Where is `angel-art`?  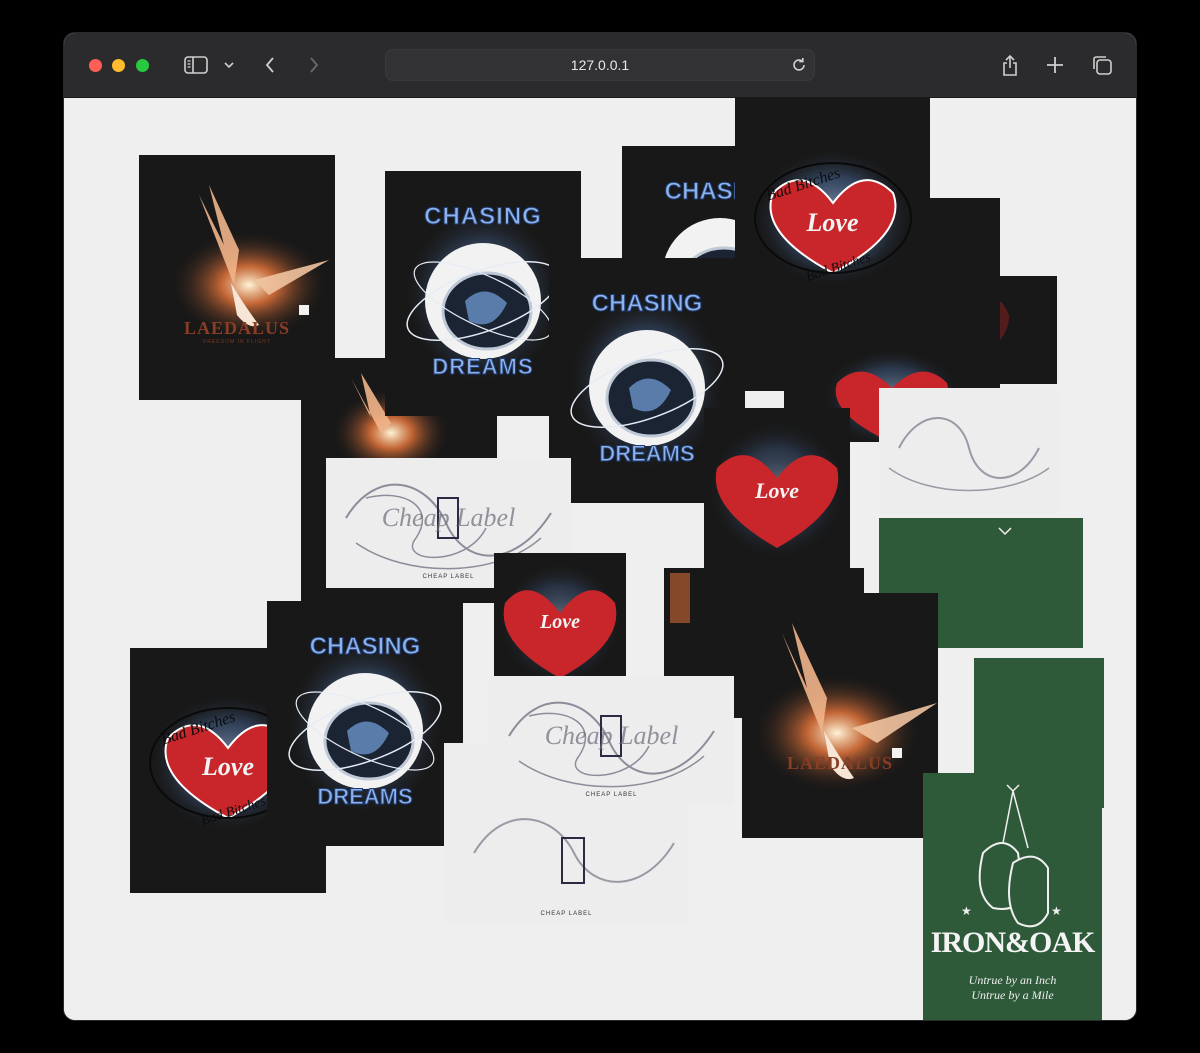
angel-art is located at coordinates (844, 708).